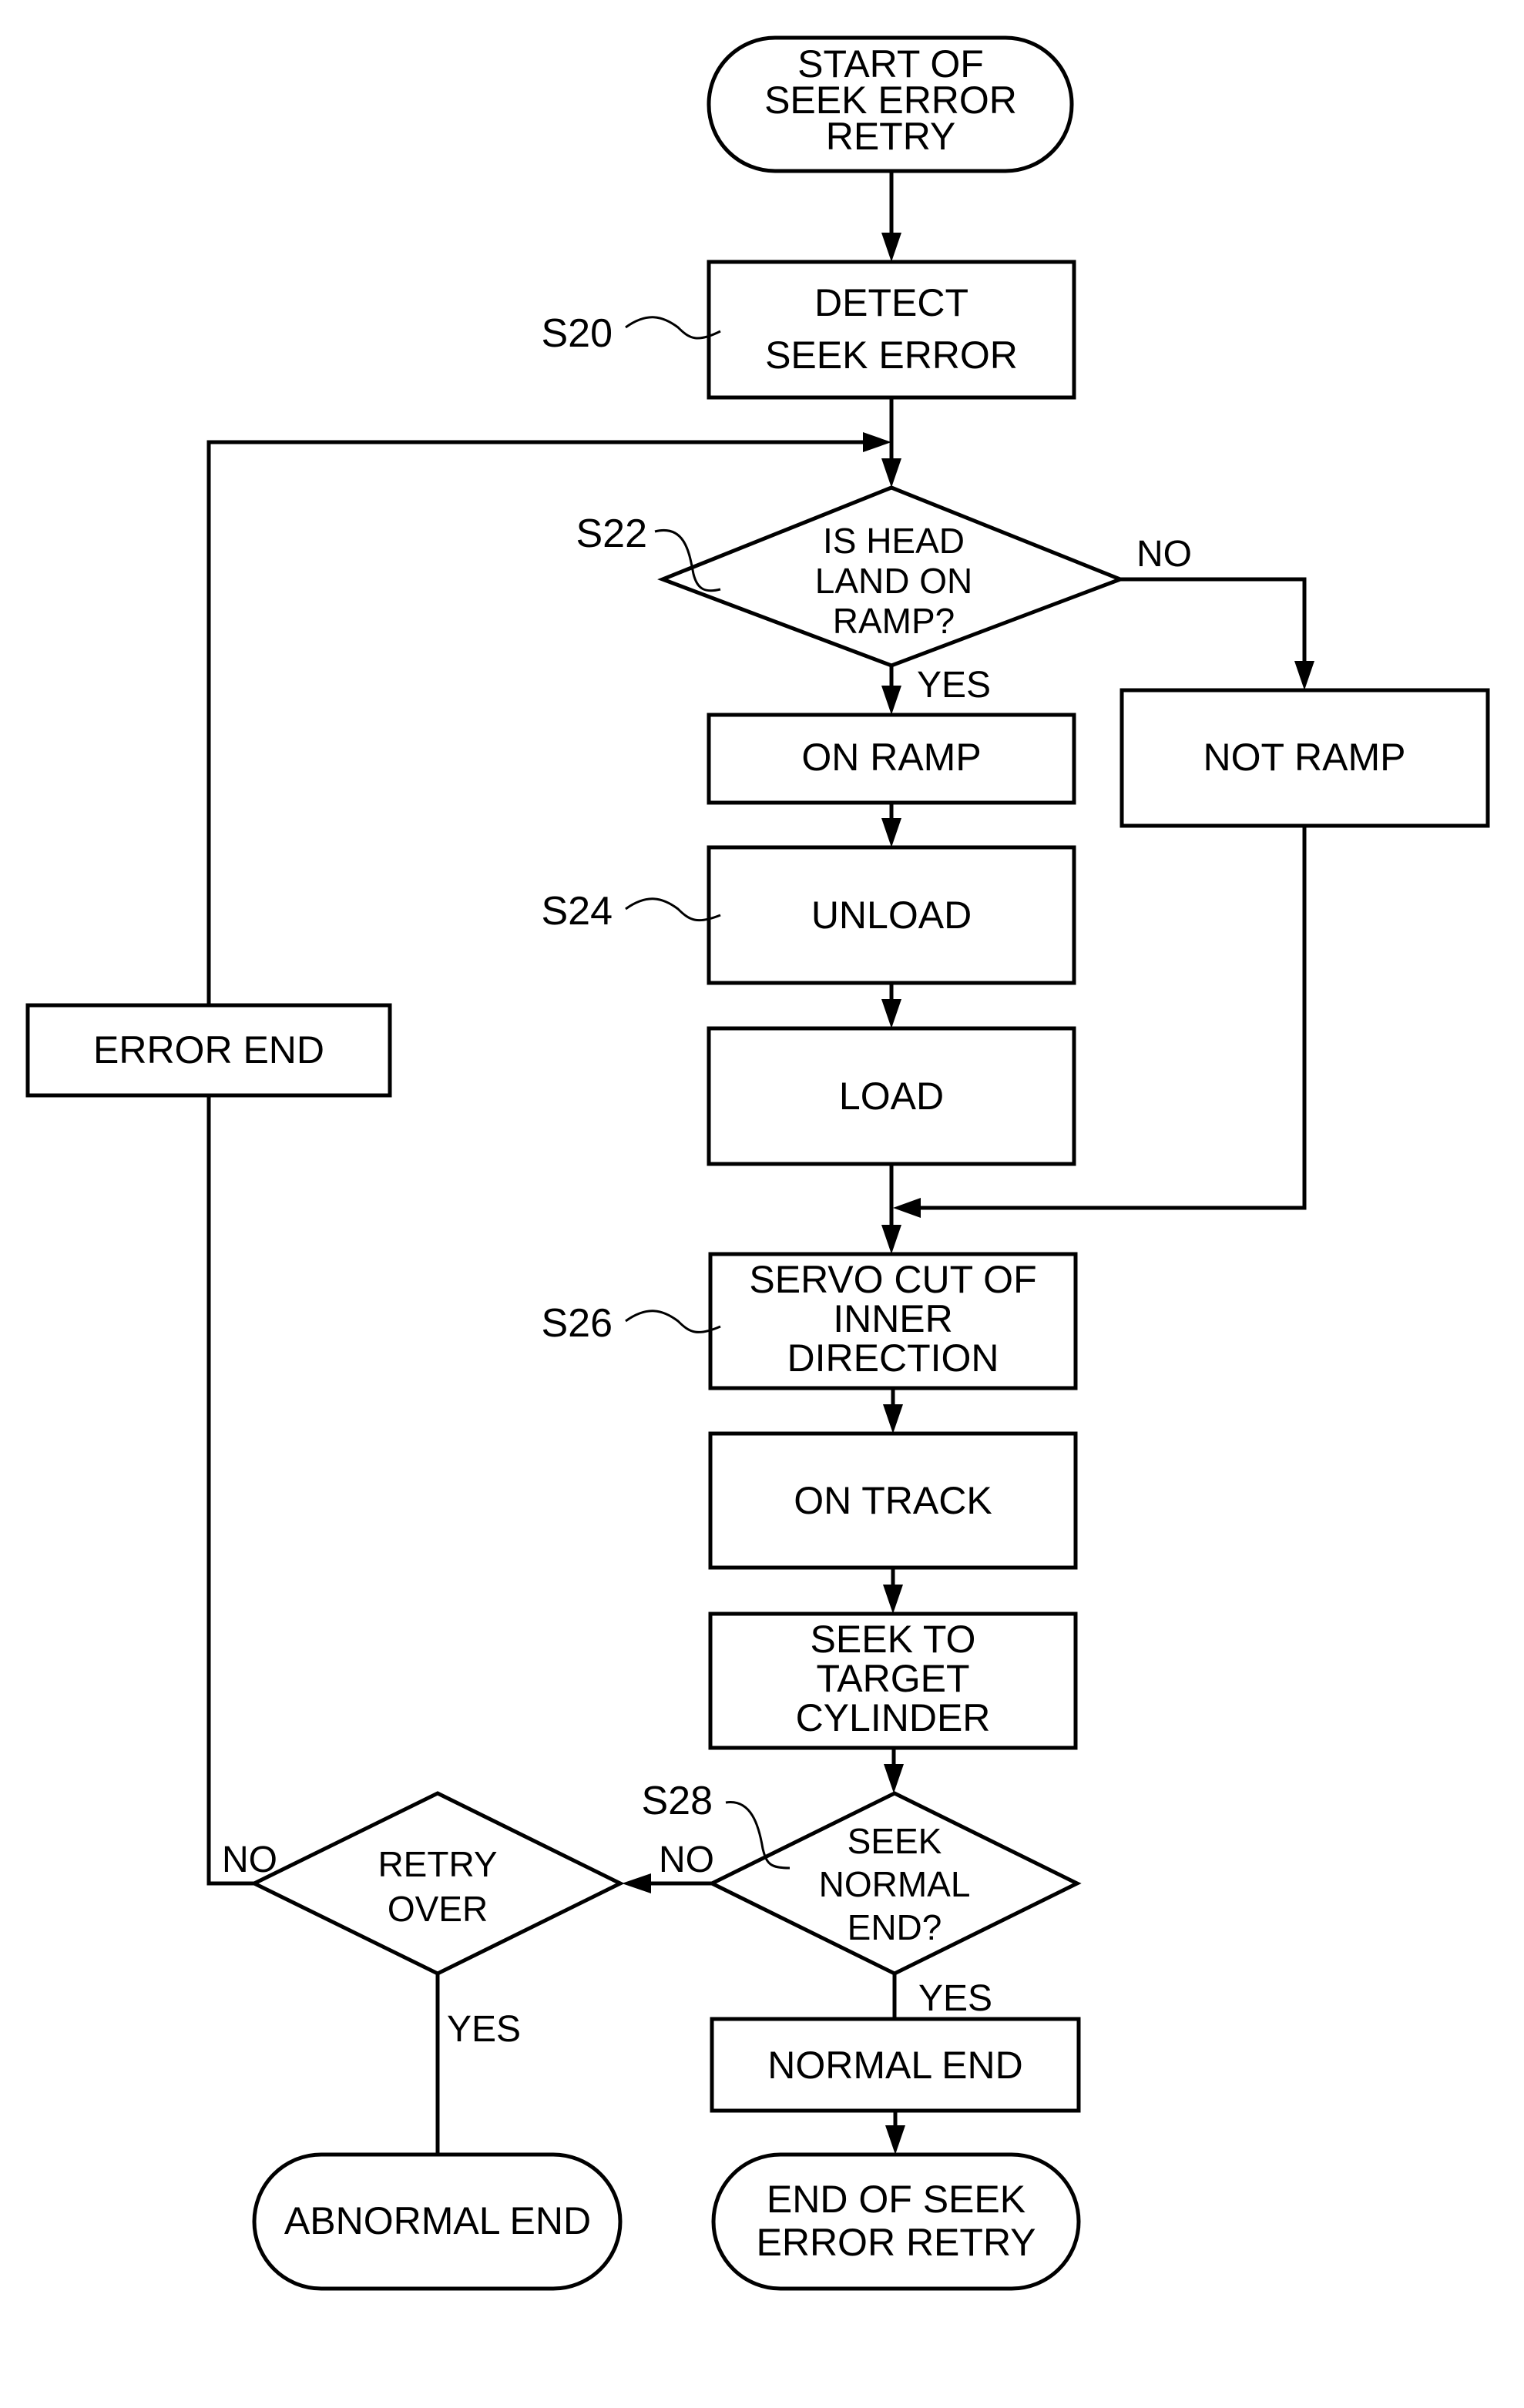  What do you see at coordinates (893, 1717) in the screenshot?
I see `seekto-line-3: CYLINDER` at bounding box center [893, 1717].